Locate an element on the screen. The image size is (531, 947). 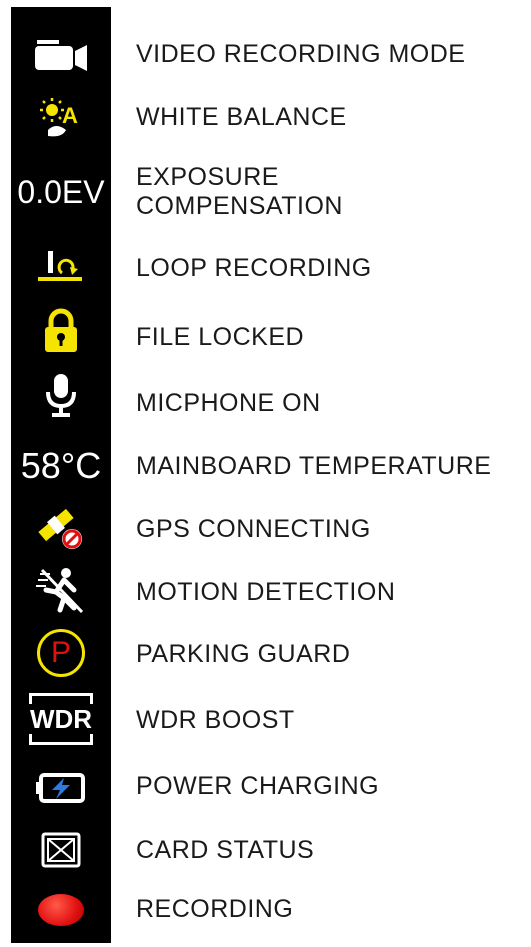
label-exposure-line1: EXPOSURE is located at coordinates (207, 177).